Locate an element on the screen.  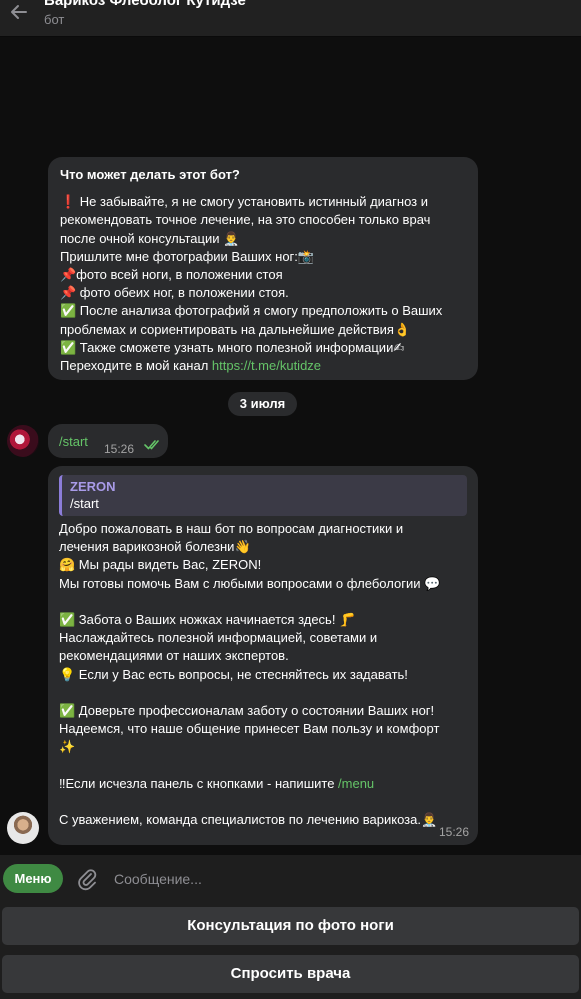
reply-quote: ZERON /start is located at coordinates (263, 495).